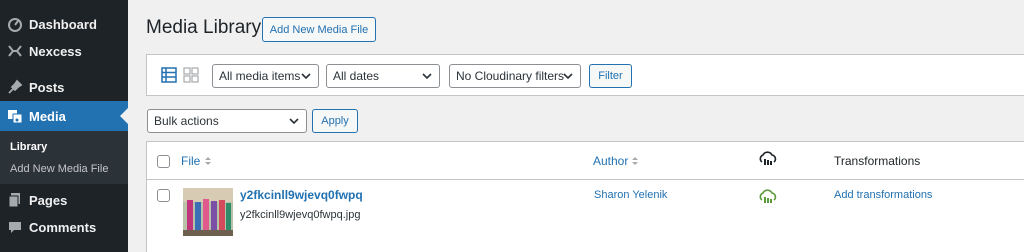 The image size is (1024, 252). I want to click on sidebar-item-label: Comments, so click(63, 227).